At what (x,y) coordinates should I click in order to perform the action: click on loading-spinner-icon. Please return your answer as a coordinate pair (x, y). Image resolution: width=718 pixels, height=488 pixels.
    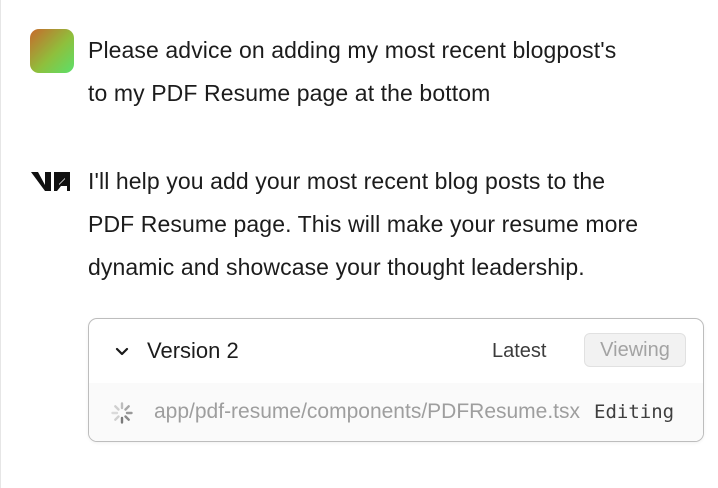
    Looking at the image, I should click on (122, 413).